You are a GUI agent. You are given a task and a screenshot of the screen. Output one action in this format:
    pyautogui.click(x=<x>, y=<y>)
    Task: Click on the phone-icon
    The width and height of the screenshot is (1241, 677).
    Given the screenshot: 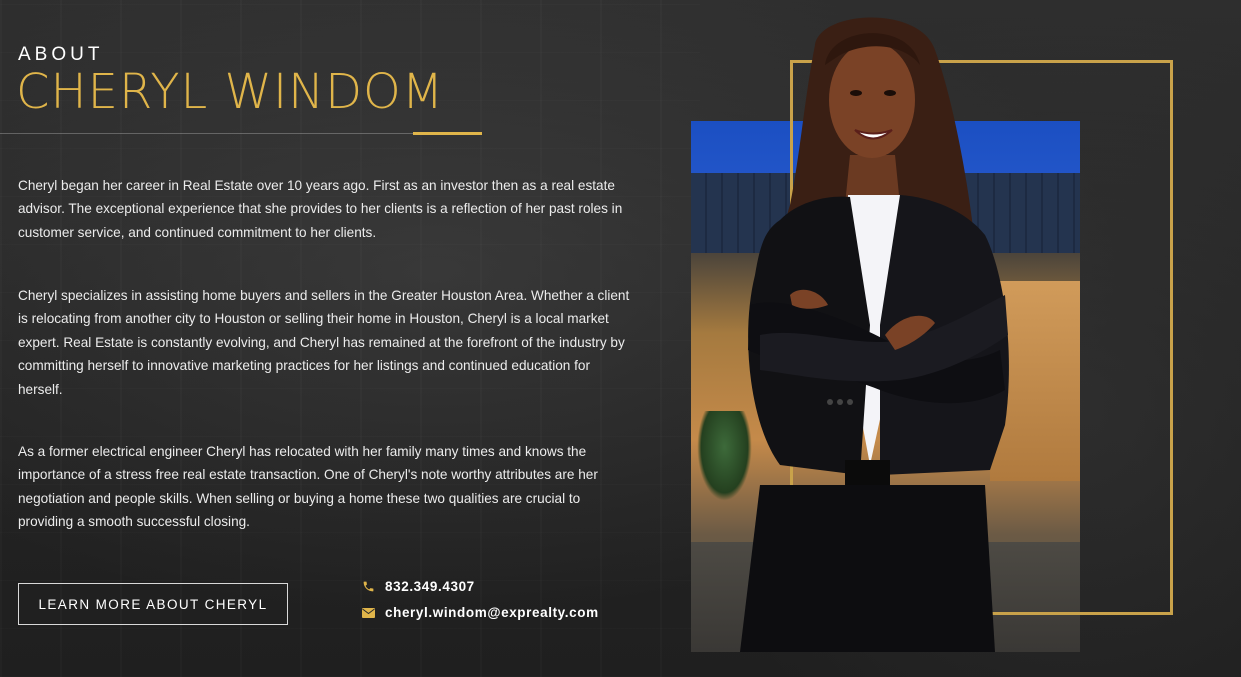 What is the action you would take?
    pyautogui.click(x=368, y=587)
    